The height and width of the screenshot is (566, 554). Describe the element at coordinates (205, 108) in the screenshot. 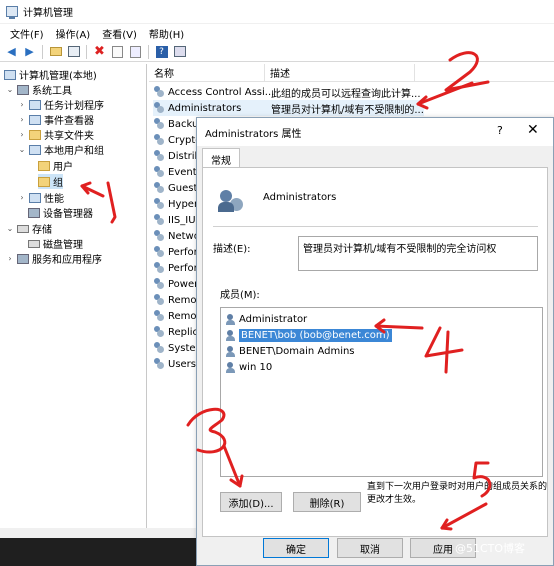

I see `row-name: Administrators` at that location.